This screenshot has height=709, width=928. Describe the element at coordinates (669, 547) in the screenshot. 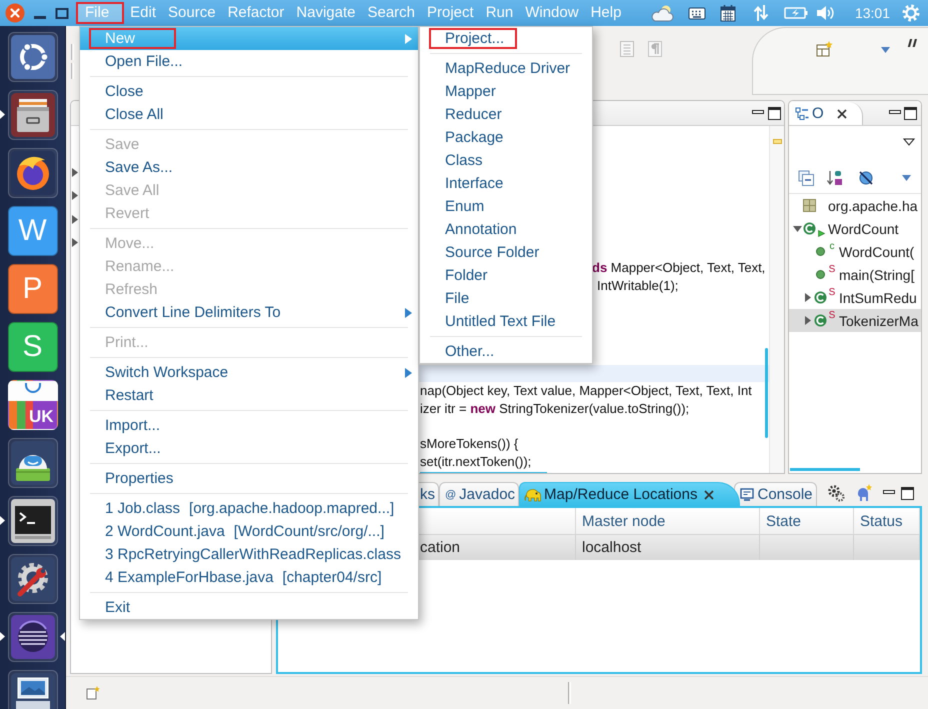

I see `table-row: cation localhost` at that location.